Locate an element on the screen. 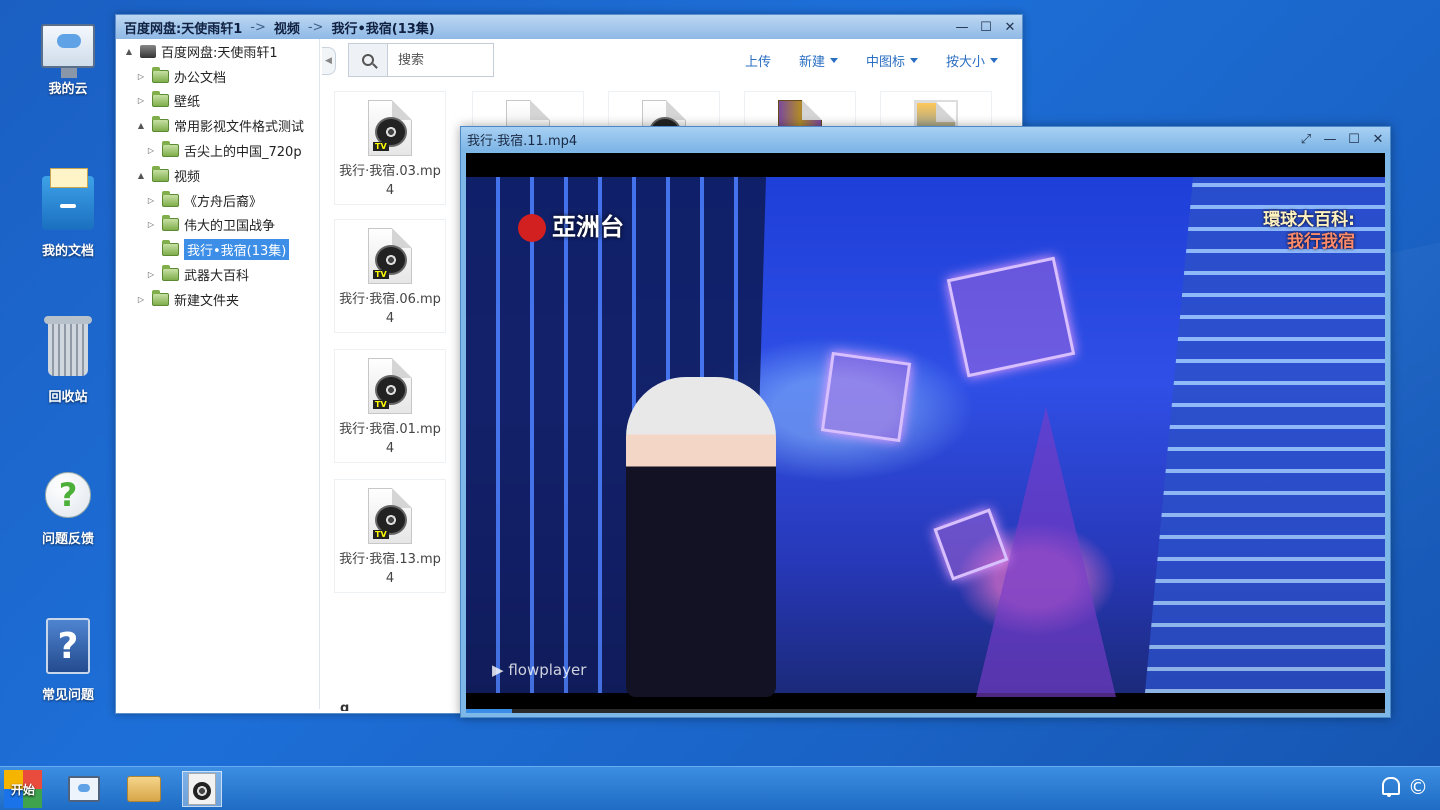 Image resolution: width=1440 pixels, height=810 pixels. tree-item-my-journey-selected: 我行•我宿(13集) is located at coordinates (219, 249).